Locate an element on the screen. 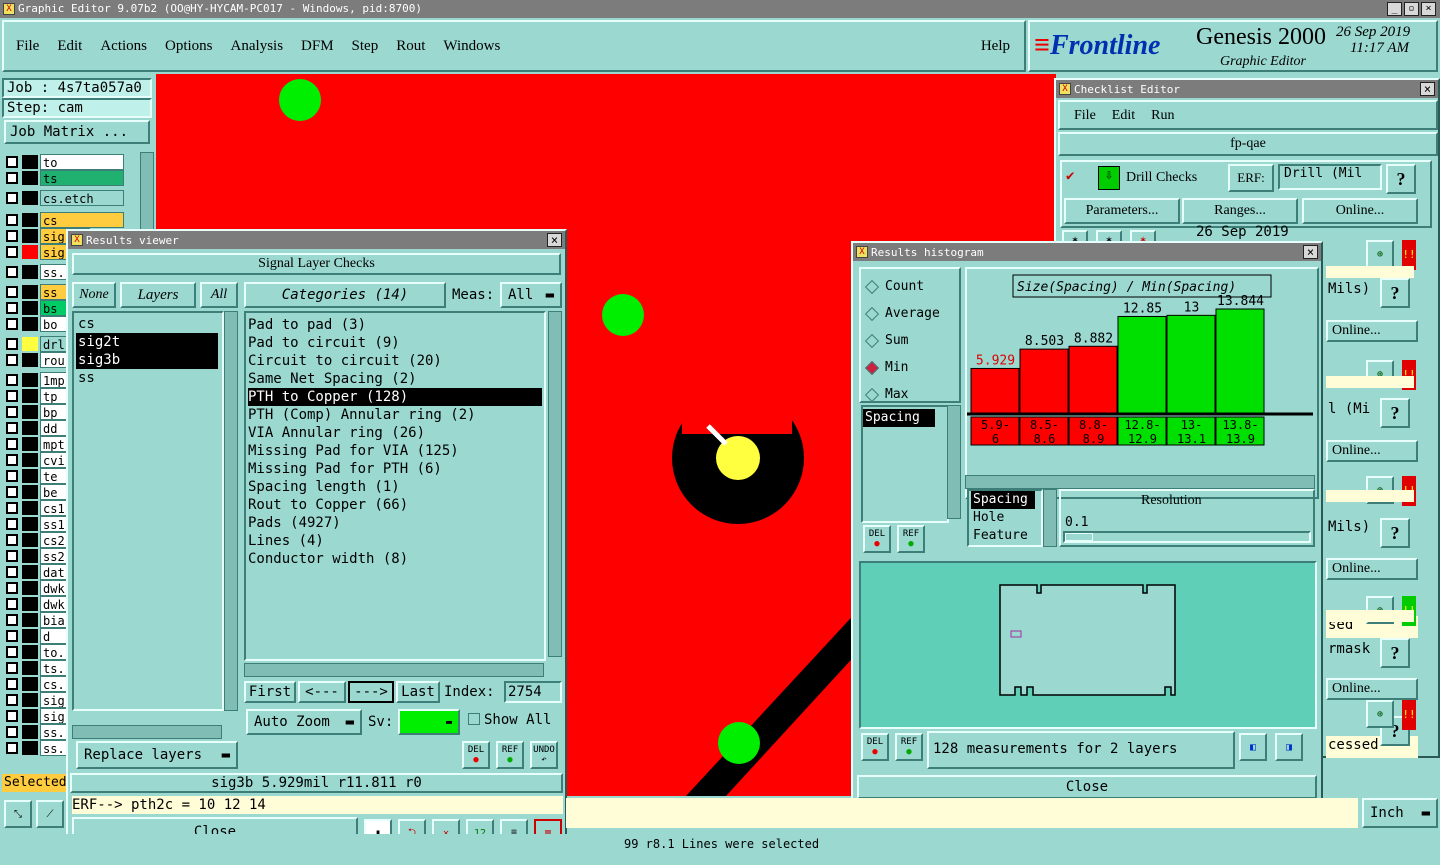 Image resolution: width=1440 pixels, height=865 pixels. categories-button: Categories (14) is located at coordinates (345, 295).